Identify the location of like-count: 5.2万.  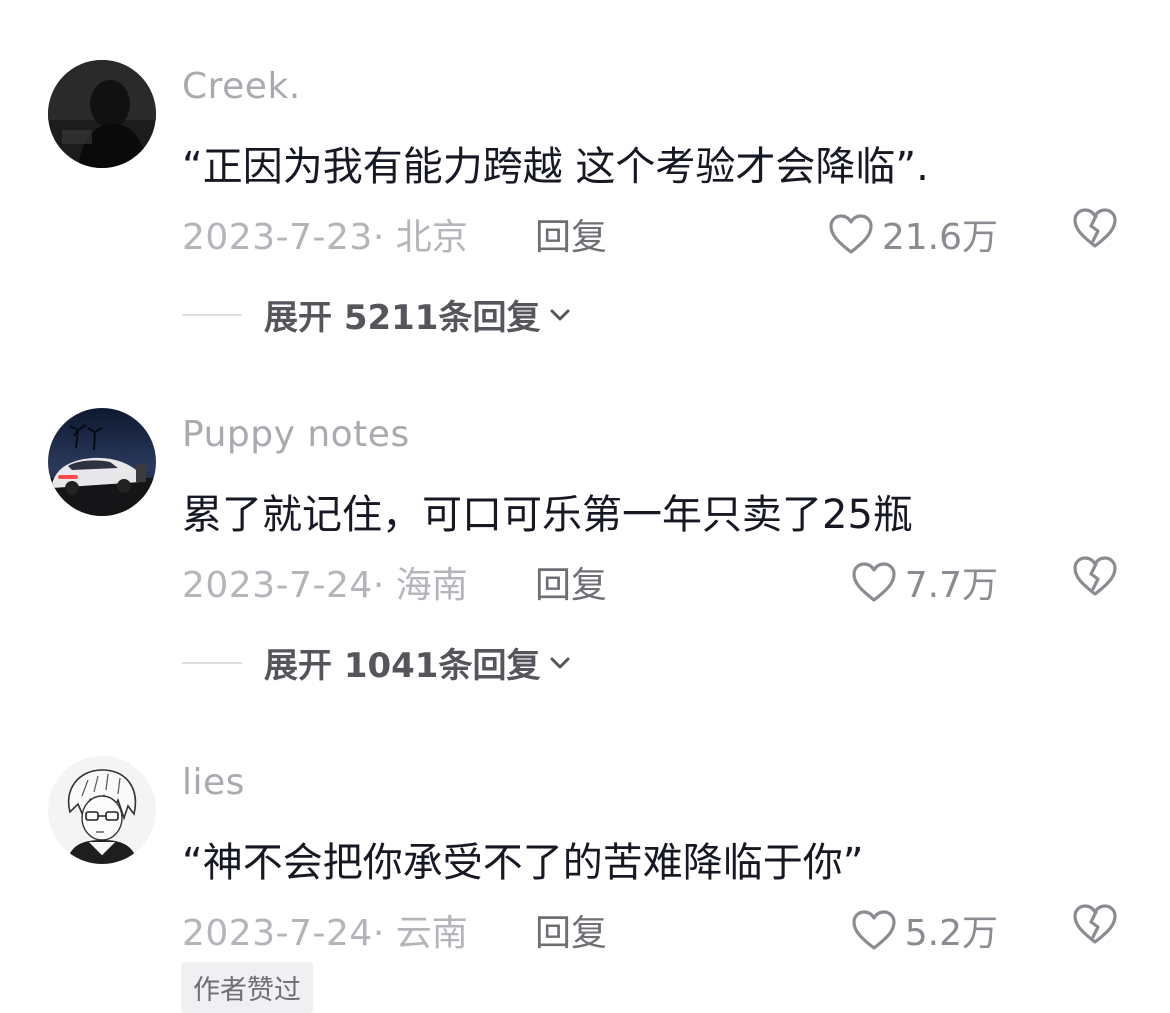
(951, 933).